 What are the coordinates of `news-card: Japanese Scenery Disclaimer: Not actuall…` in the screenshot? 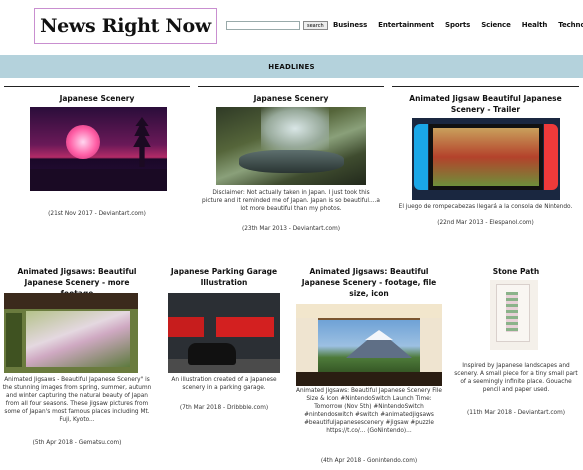 It's located at (291, 161).